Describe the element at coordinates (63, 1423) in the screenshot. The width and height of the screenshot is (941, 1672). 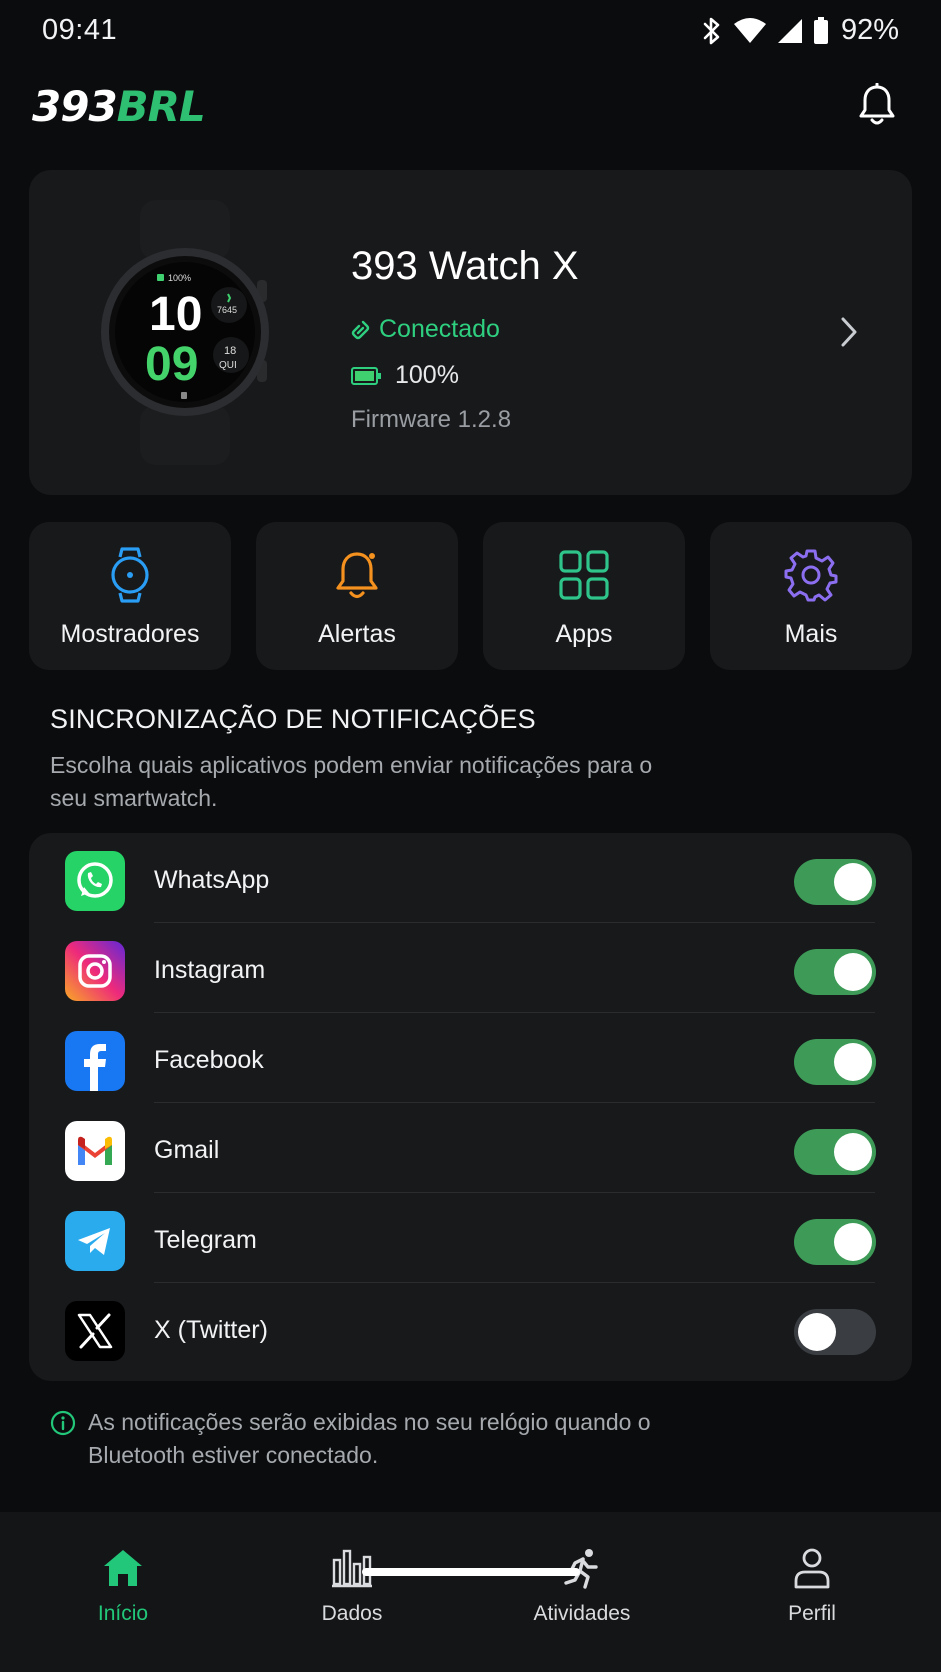
I see `info-icon` at that location.